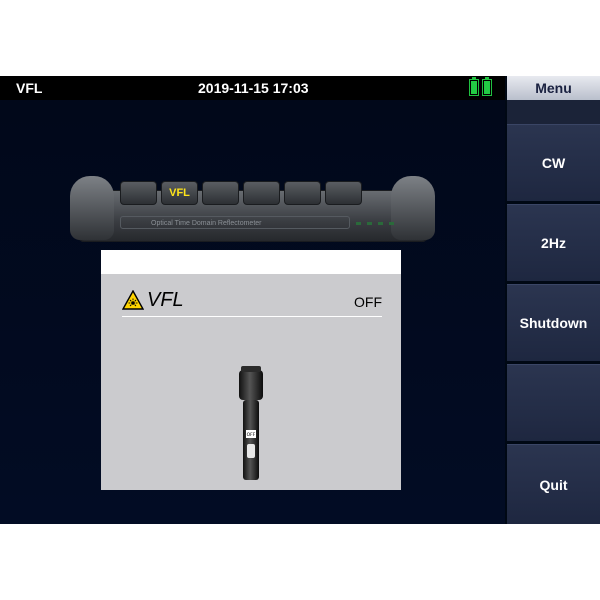 Image resolution: width=600 pixels, height=600 pixels. I want to click on vfl-title: VFL, so click(165, 300).